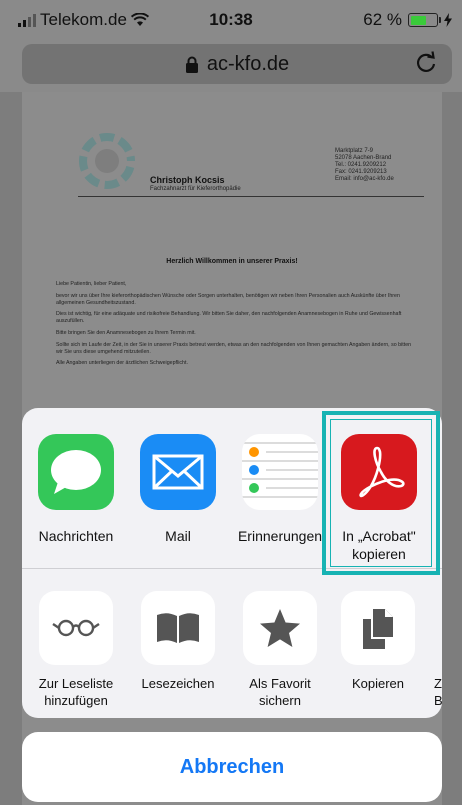 The width and height of the screenshot is (462, 805). Describe the element at coordinates (378, 683) in the screenshot. I see `action-label: Kopieren` at that location.